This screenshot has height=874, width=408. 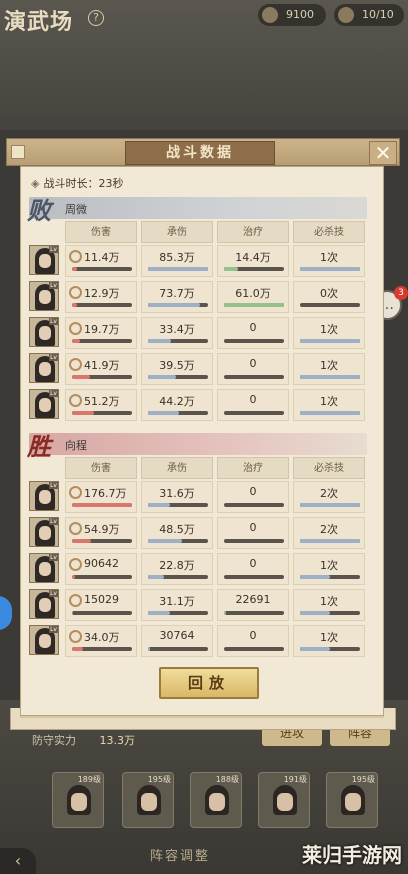 I want to click on table-row: Lv 176.7万 31.6万 0 2次, so click(x=198, y=498).